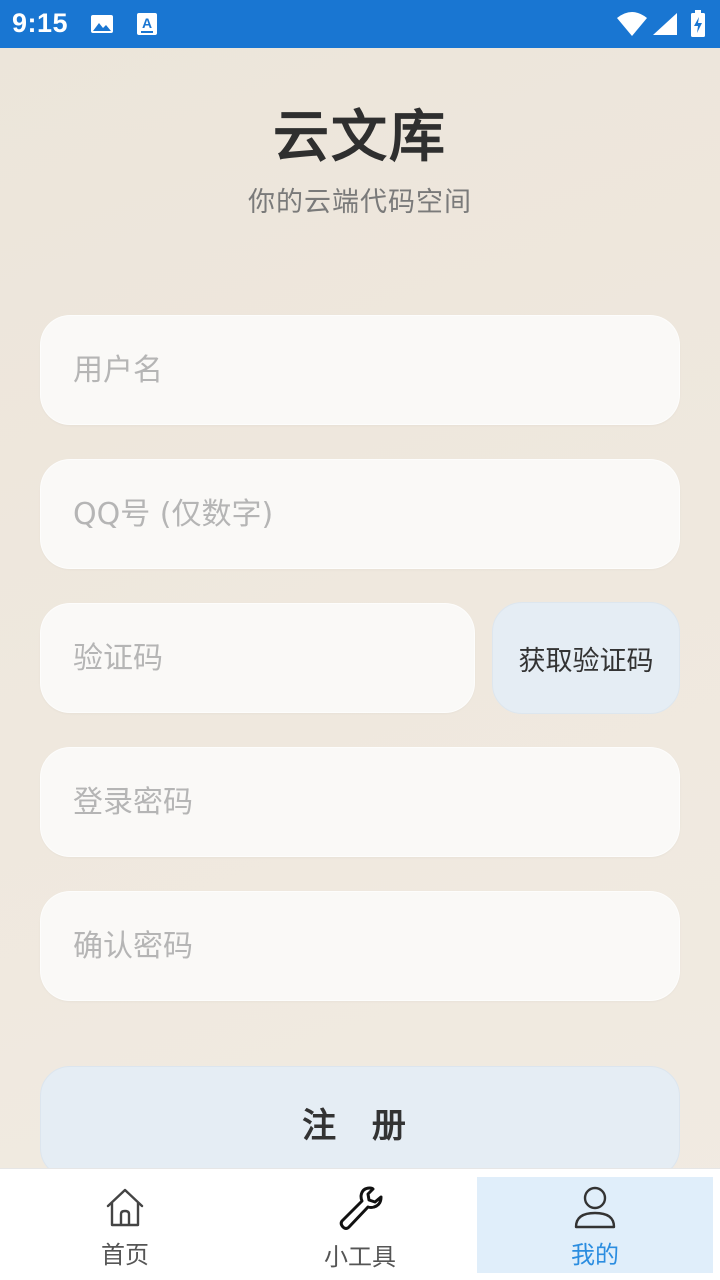 The width and height of the screenshot is (720, 1280). Describe the element at coordinates (147, 23) in the screenshot. I see `svg-text: A` at that location.